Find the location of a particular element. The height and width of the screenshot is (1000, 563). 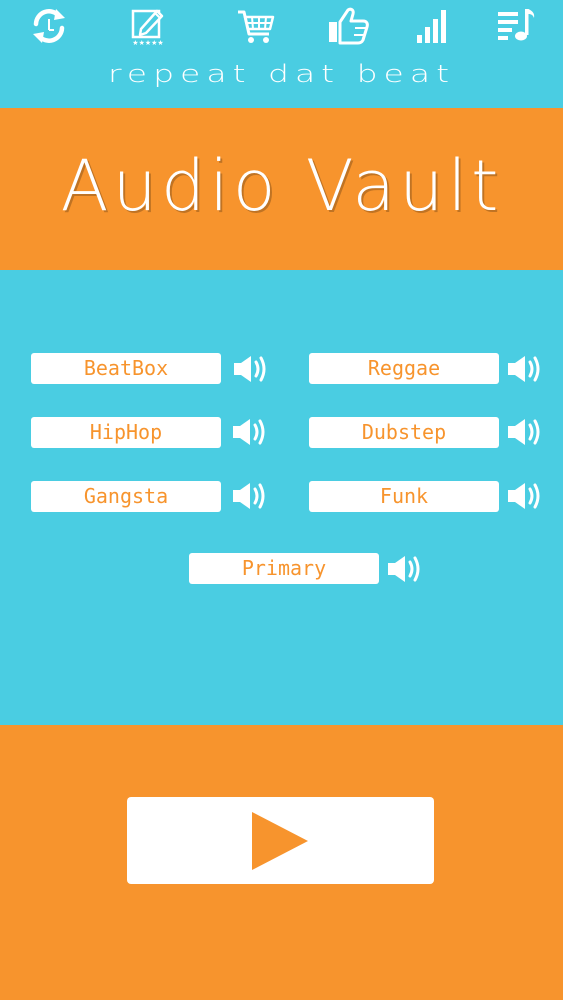

sound-gangsta-button: Gangsta is located at coordinates (126, 496).